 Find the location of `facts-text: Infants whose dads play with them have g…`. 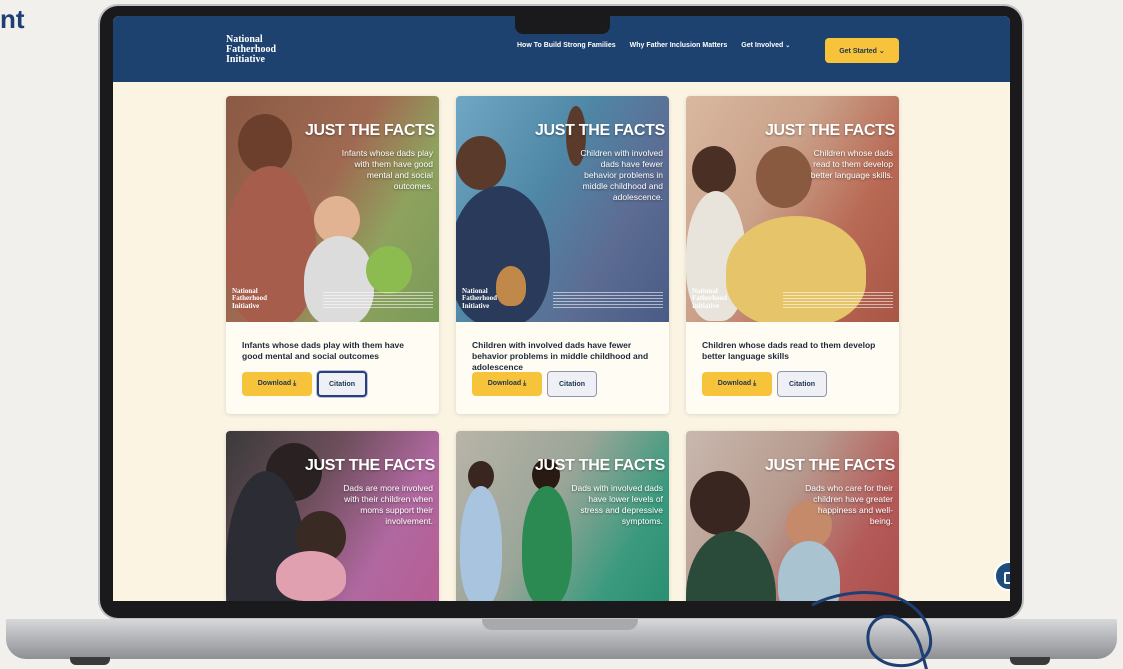

facts-text: Infants whose dads play with them have g… is located at coordinates (387, 169).